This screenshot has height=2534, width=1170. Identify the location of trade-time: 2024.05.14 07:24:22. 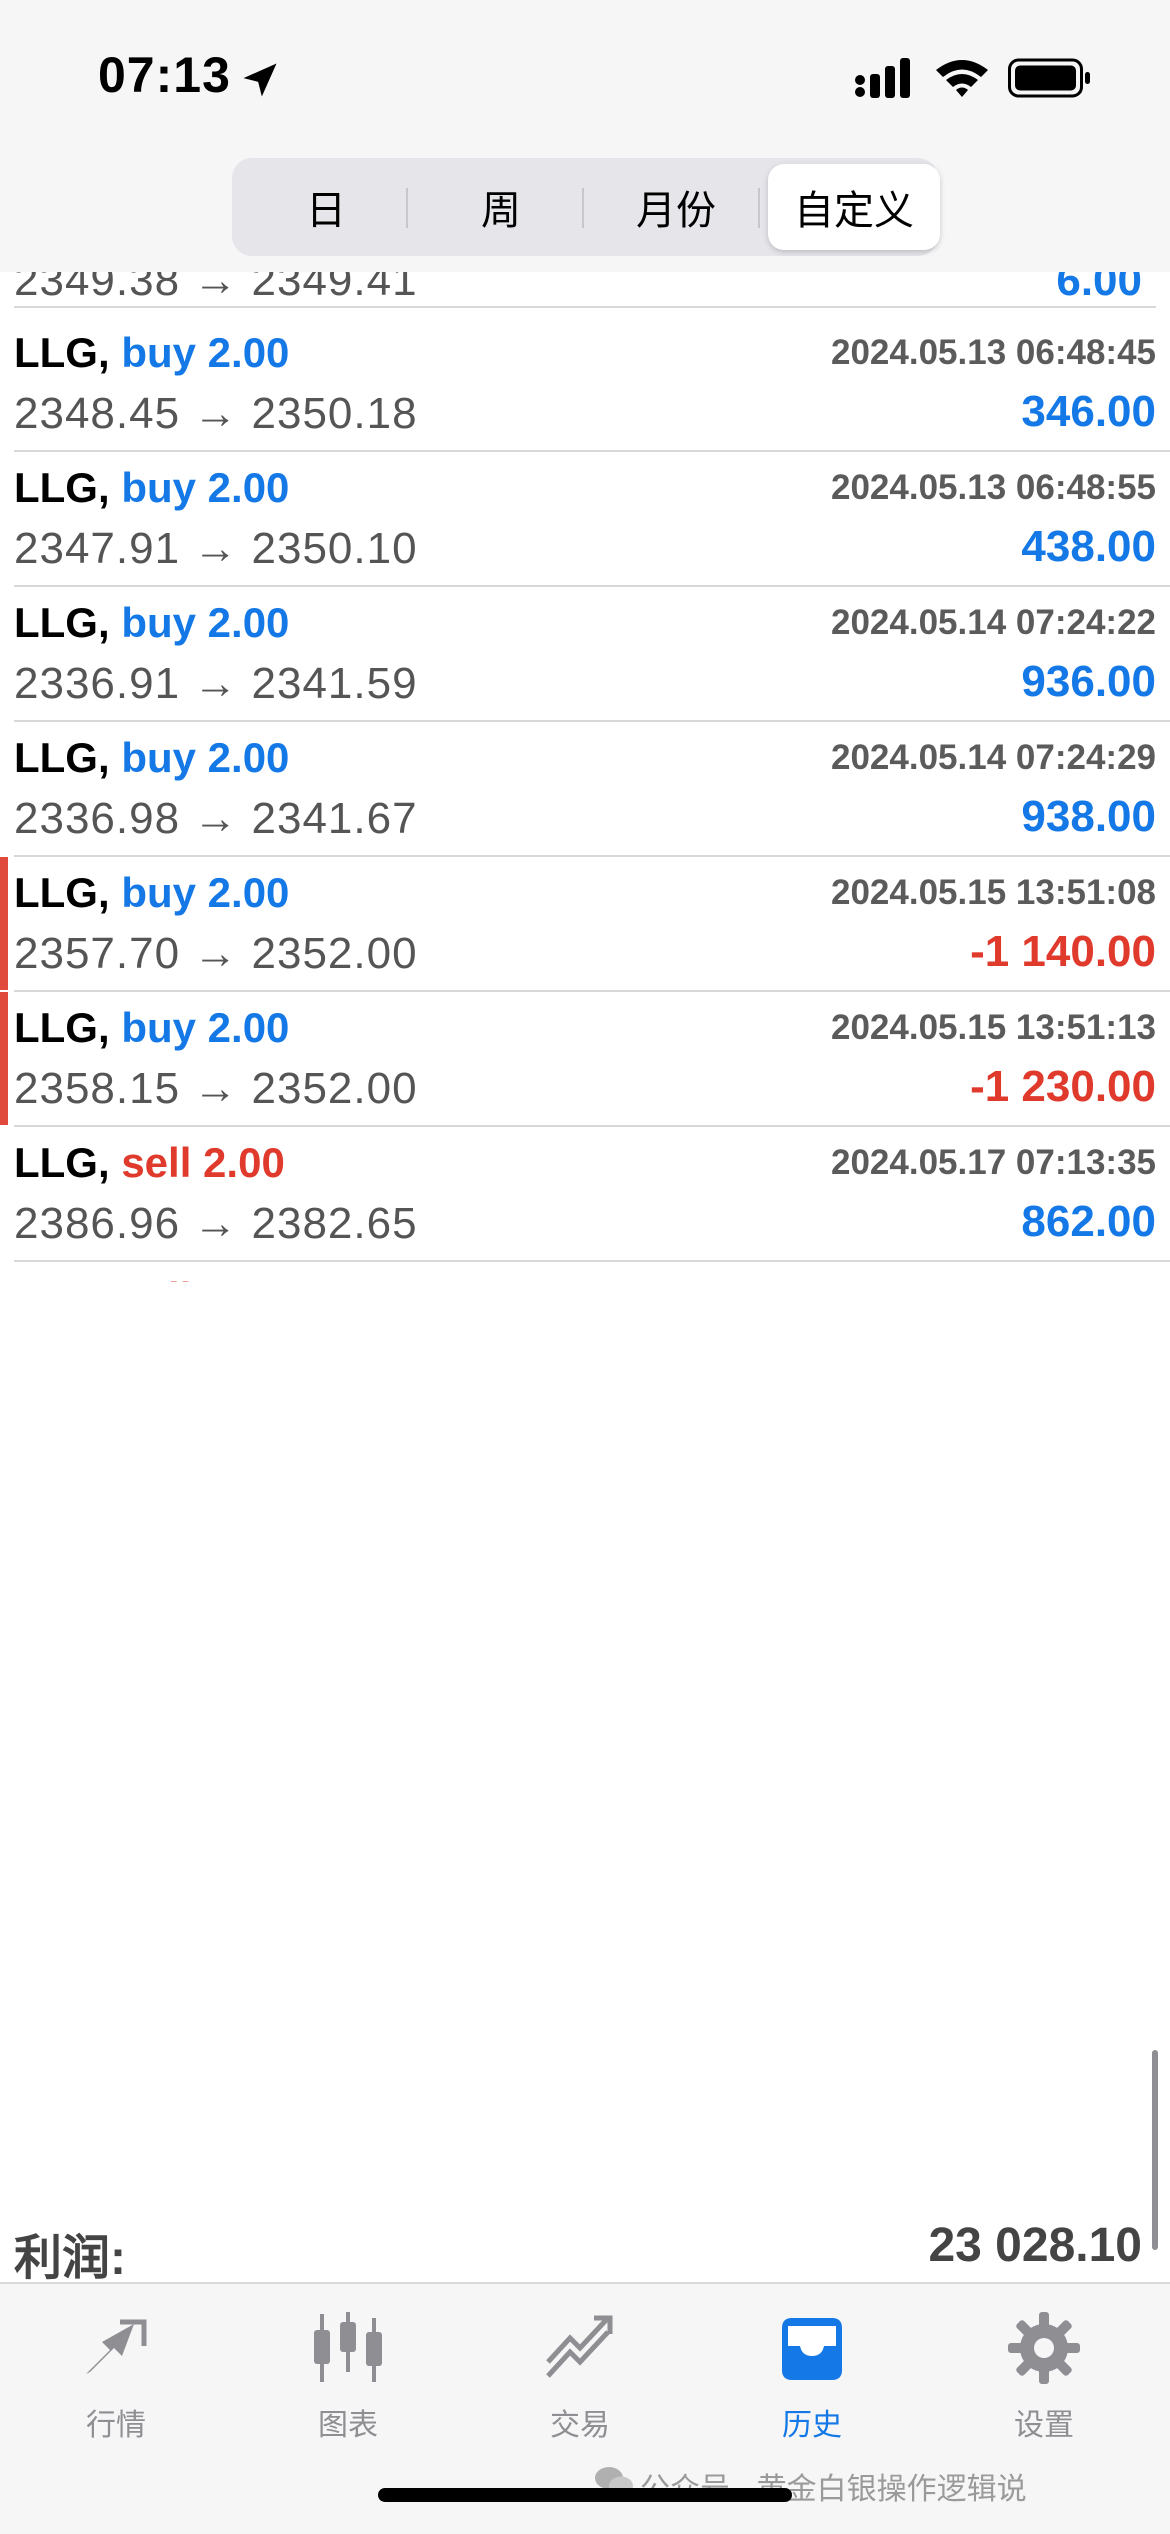
(993, 622).